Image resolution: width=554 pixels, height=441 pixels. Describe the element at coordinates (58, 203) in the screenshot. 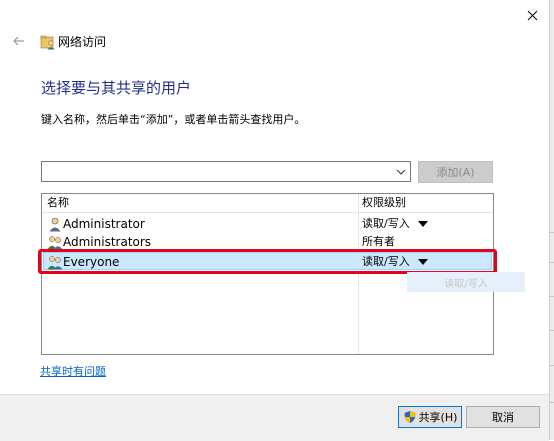

I see `column-header-name: 名称` at that location.